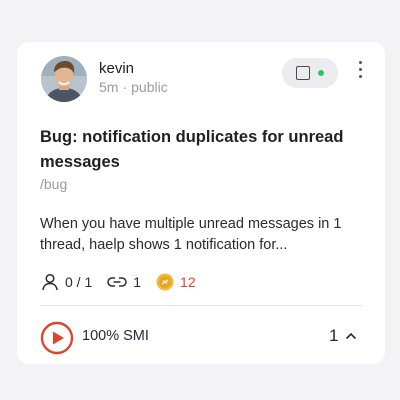 This screenshot has height=400, width=400. What do you see at coordinates (321, 73) in the screenshot?
I see `online-dot-icon` at bounding box center [321, 73].